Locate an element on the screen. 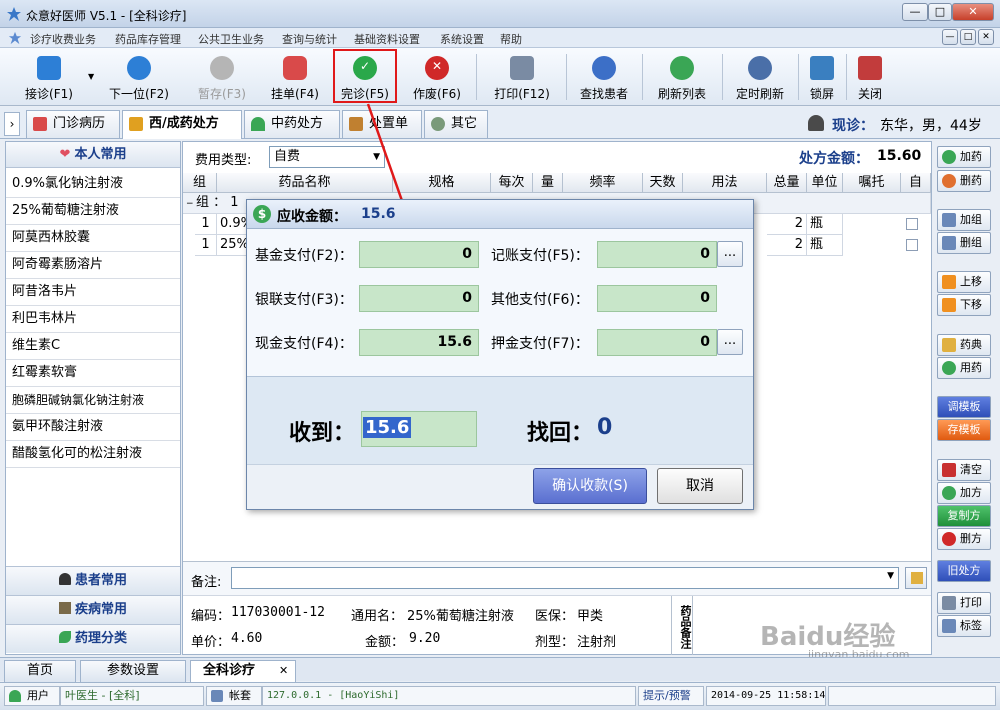 This screenshot has height=710, width=1000. col-group: 组 is located at coordinates (200, 183).